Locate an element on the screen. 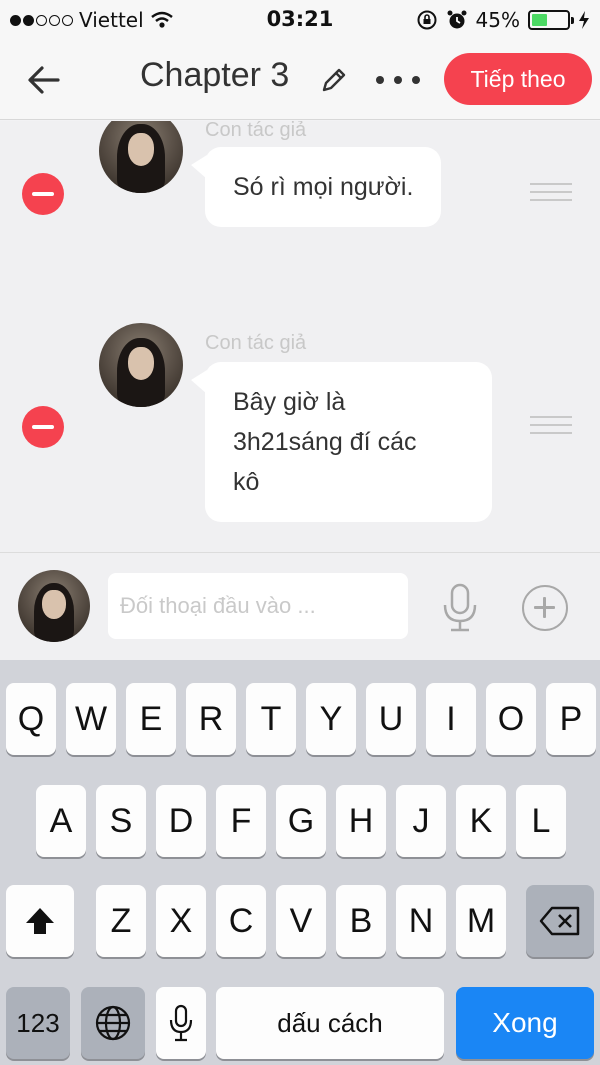  message-bubble: Bây giờ là 3h21sáng đí các kô is located at coordinates (341, 442).